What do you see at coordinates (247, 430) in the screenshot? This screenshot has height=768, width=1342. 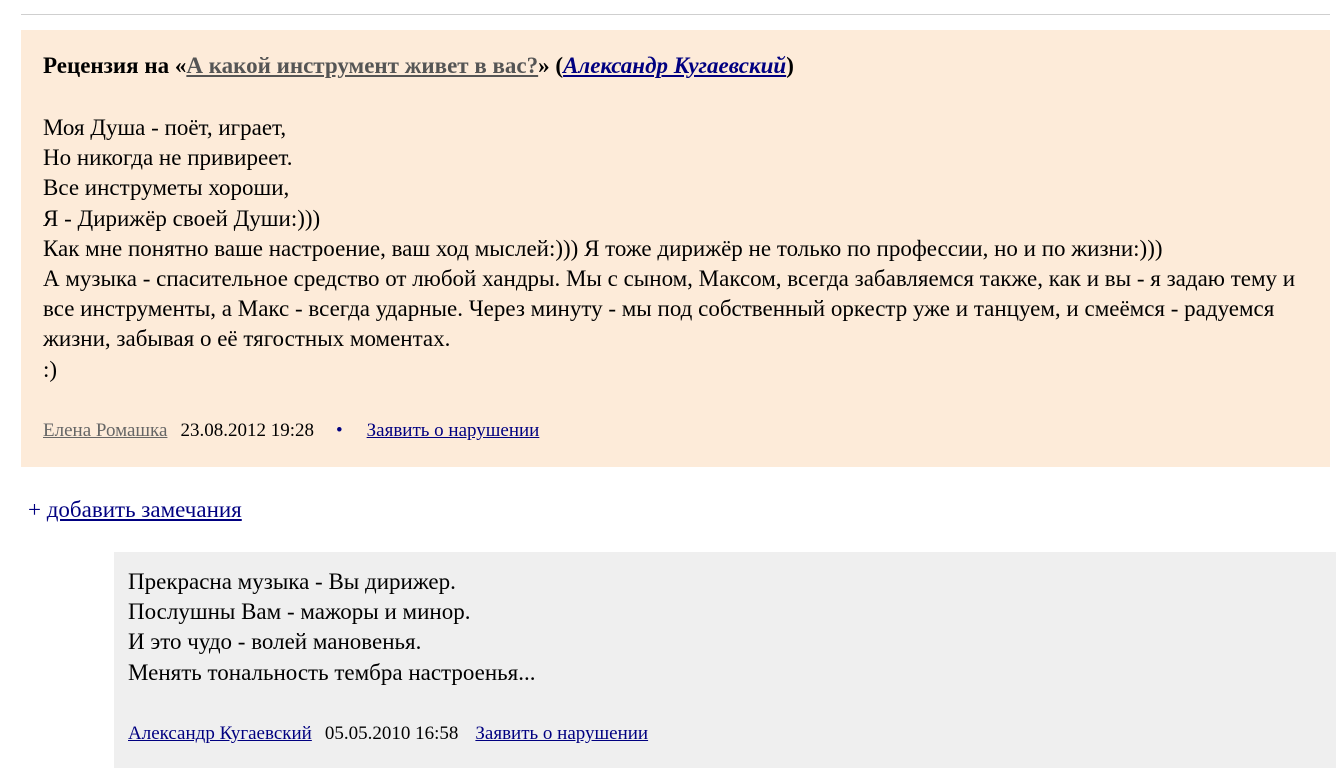 I see `review-date: 23.08.2012 19:28` at bounding box center [247, 430].